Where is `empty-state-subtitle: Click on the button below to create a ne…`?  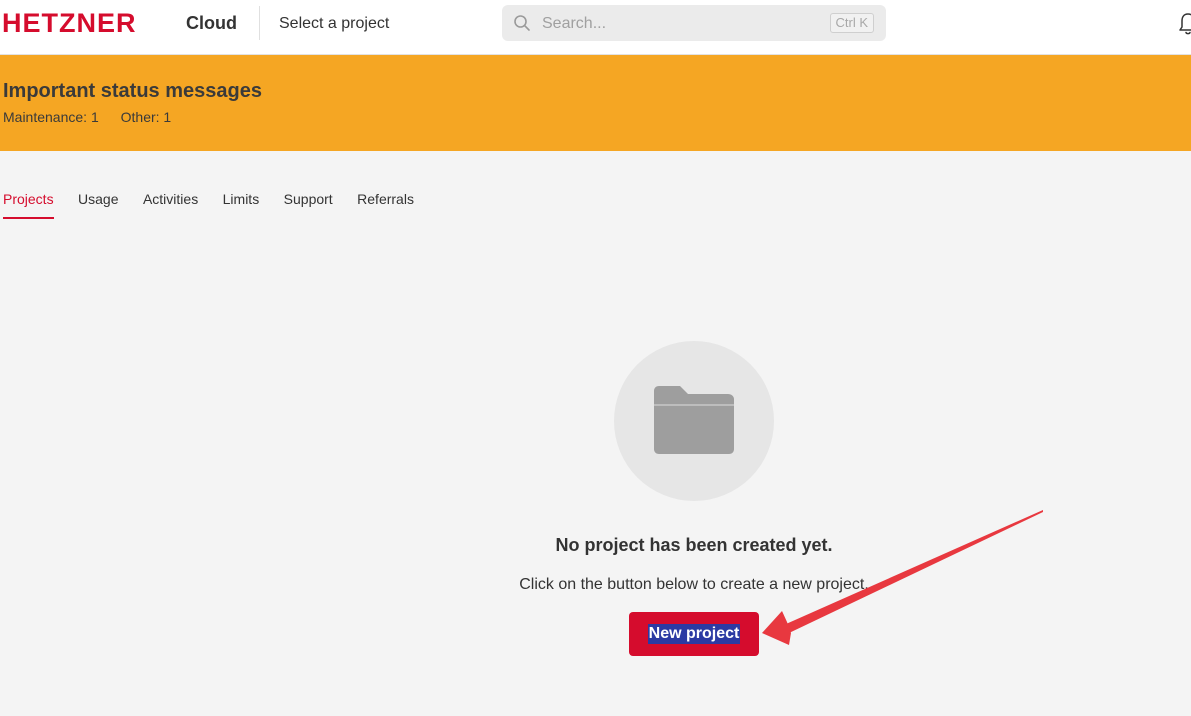 empty-state-subtitle: Click on the button below to create a ne… is located at coordinates (694, 584).